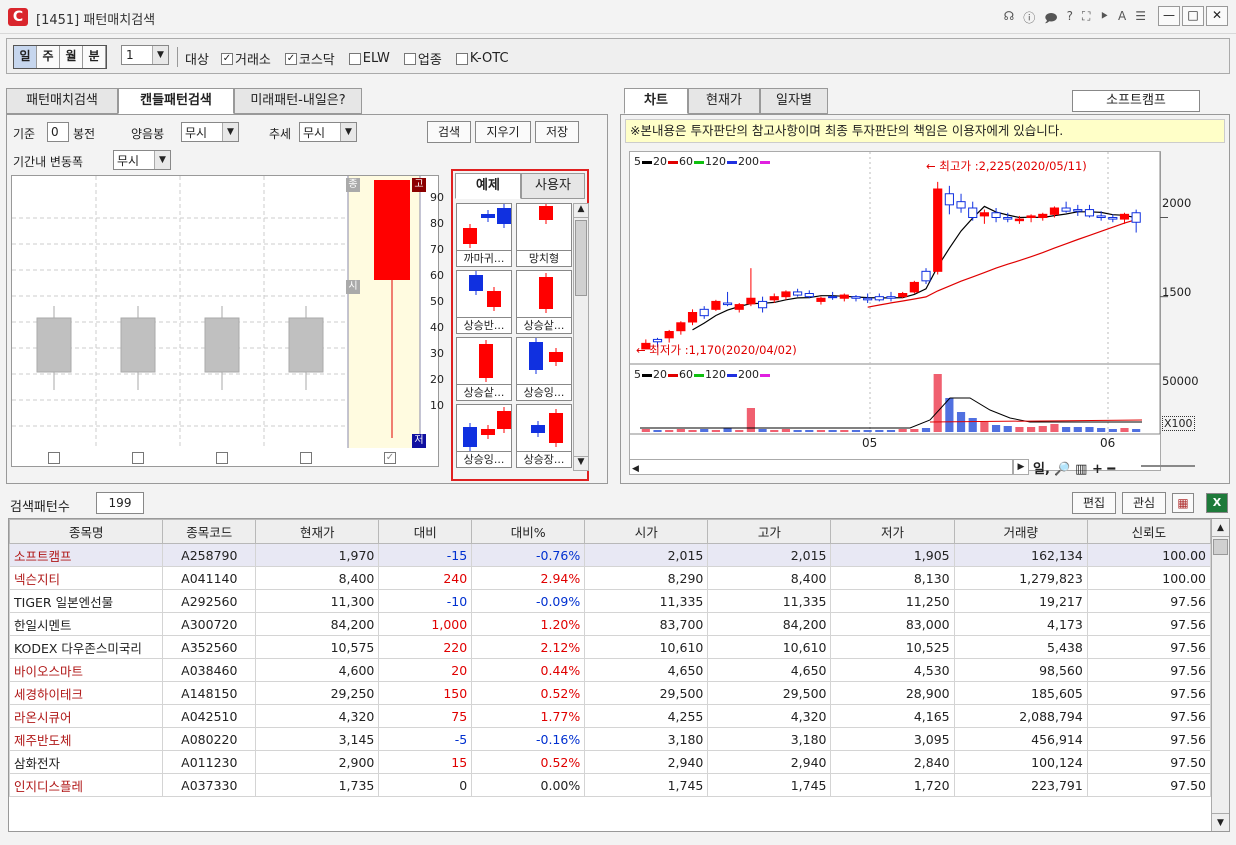  Describe the element at coordinates (794, 101) in the screenshot. I see `right-tab-2: 일자별` at that location.